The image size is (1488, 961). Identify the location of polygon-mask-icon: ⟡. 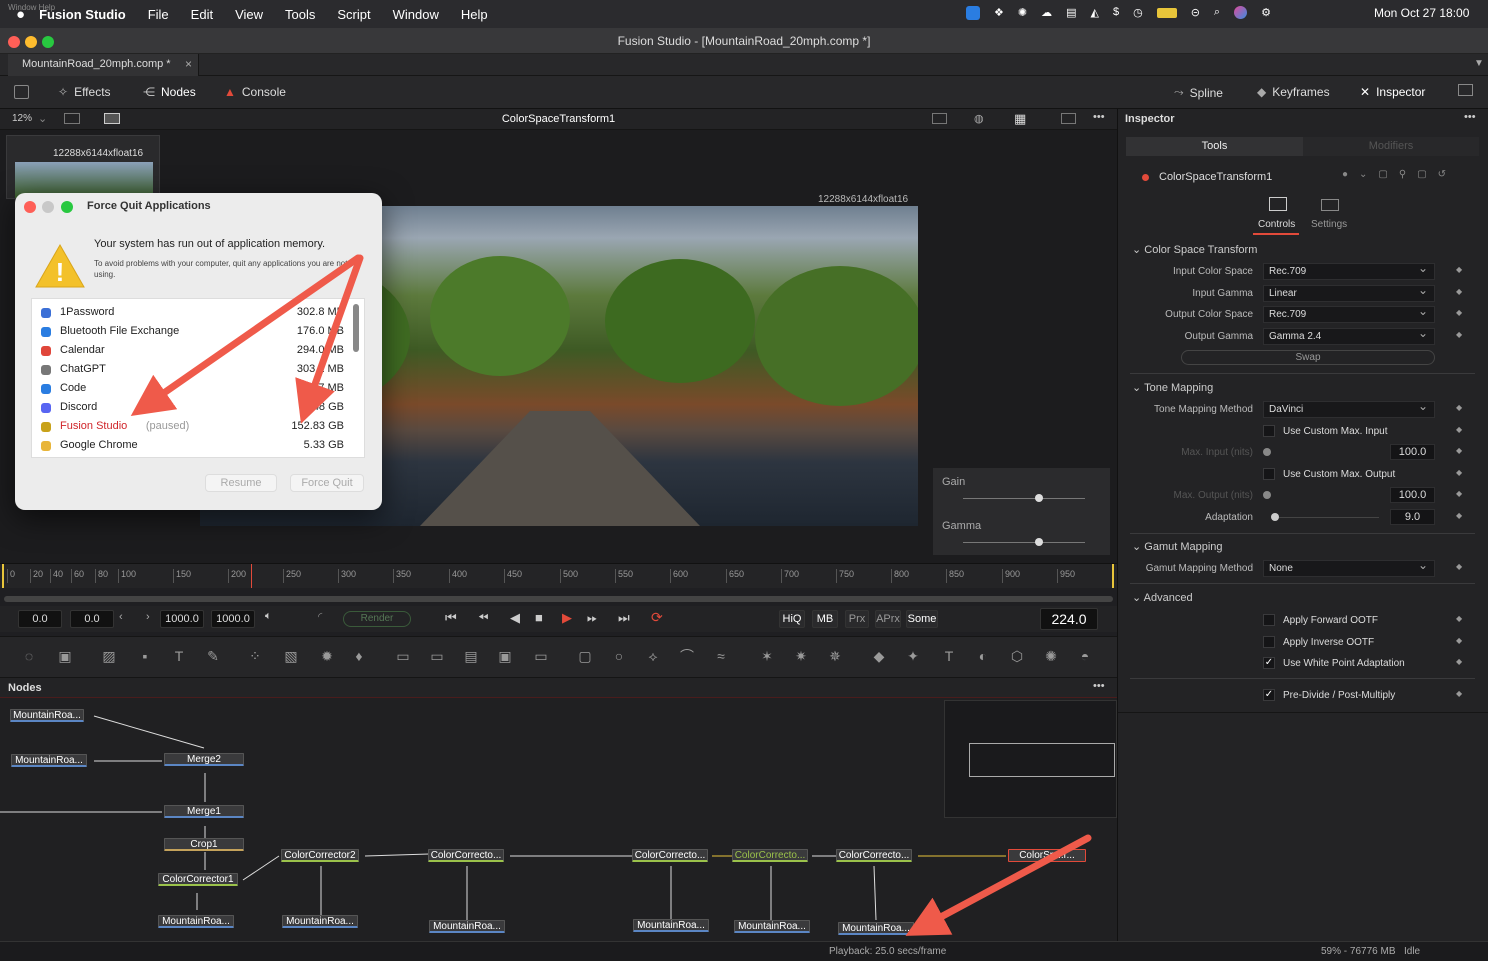
(653, 656).